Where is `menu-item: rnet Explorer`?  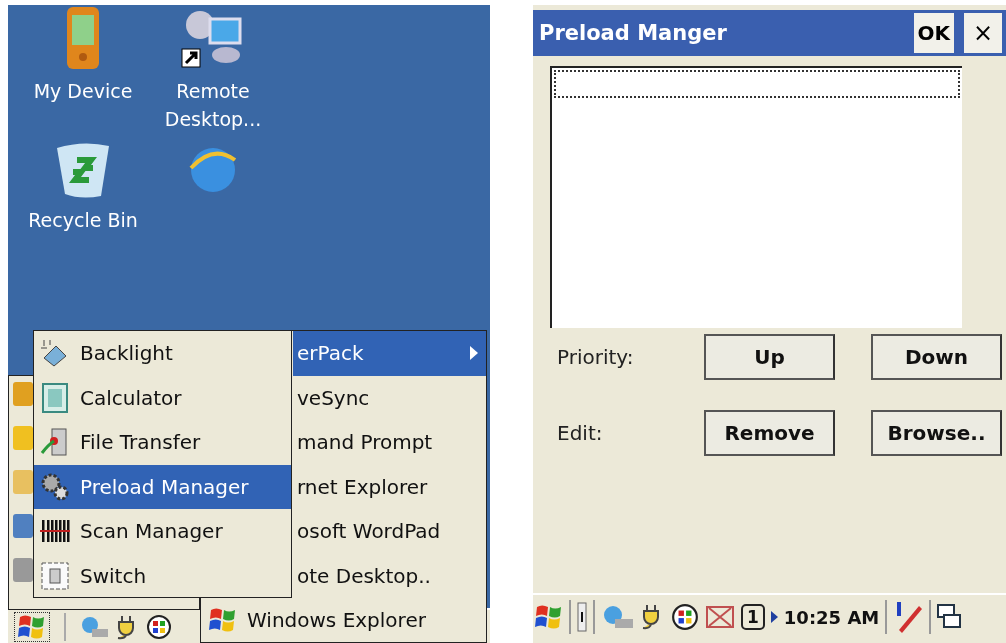 menu-item: rnet Explorer is located at coordinates (389, 486).